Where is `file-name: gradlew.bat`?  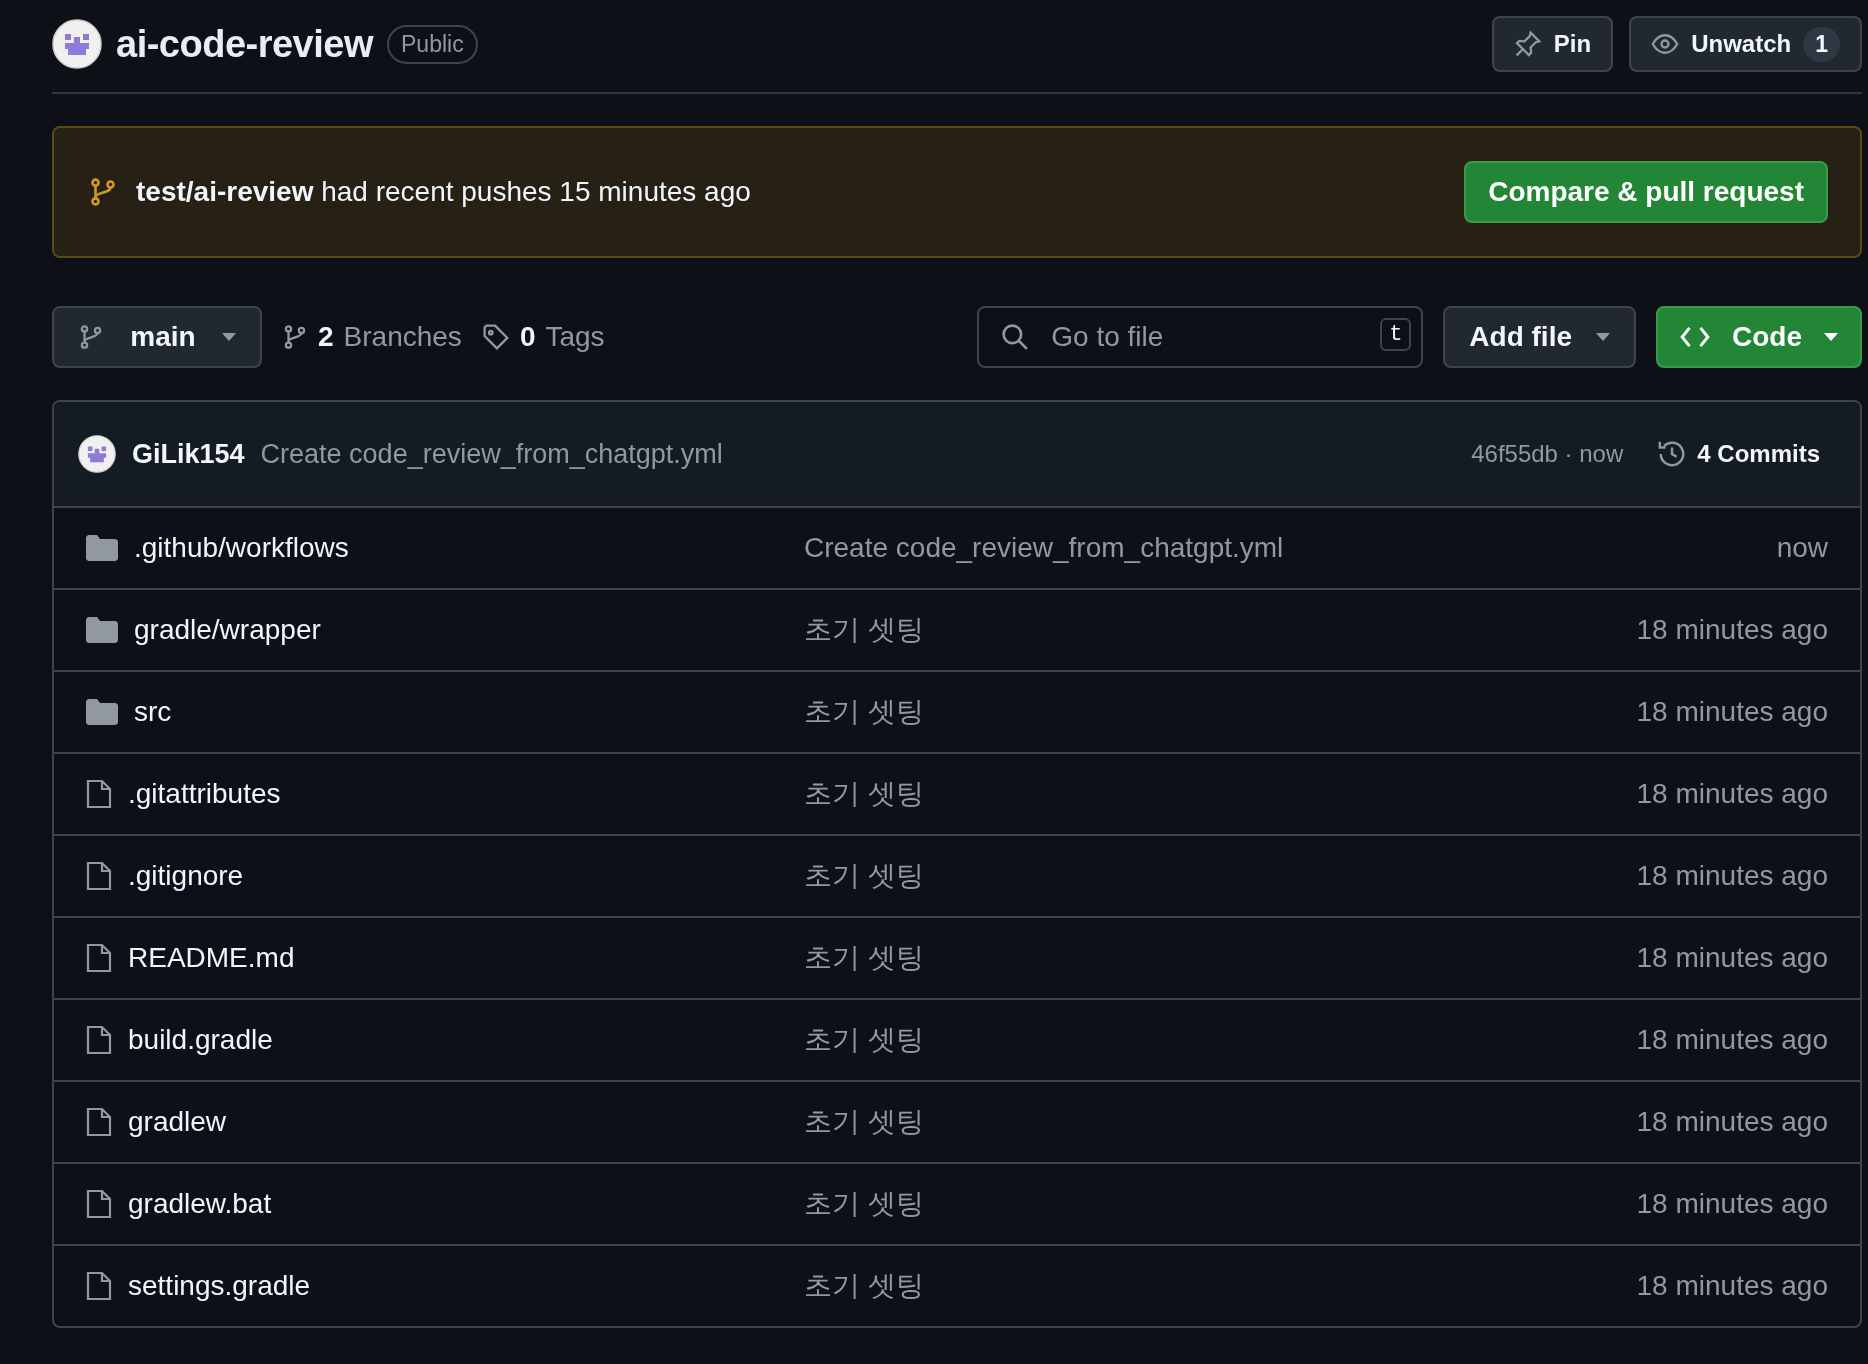 file-name: gradlew.bat is located at coordinates (200, 1204).